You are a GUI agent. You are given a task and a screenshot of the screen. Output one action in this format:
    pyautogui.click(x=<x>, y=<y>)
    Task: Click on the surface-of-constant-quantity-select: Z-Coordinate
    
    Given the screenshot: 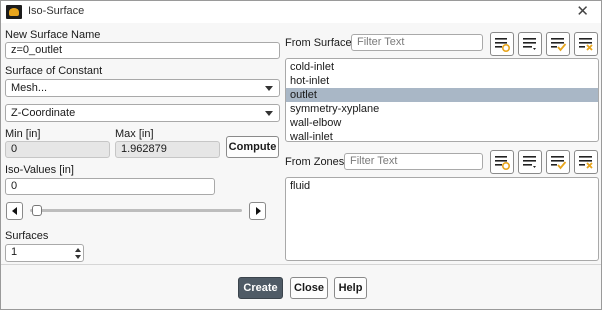 What is the action you would take?
    pyautogui.click(x=142, y=113)
    